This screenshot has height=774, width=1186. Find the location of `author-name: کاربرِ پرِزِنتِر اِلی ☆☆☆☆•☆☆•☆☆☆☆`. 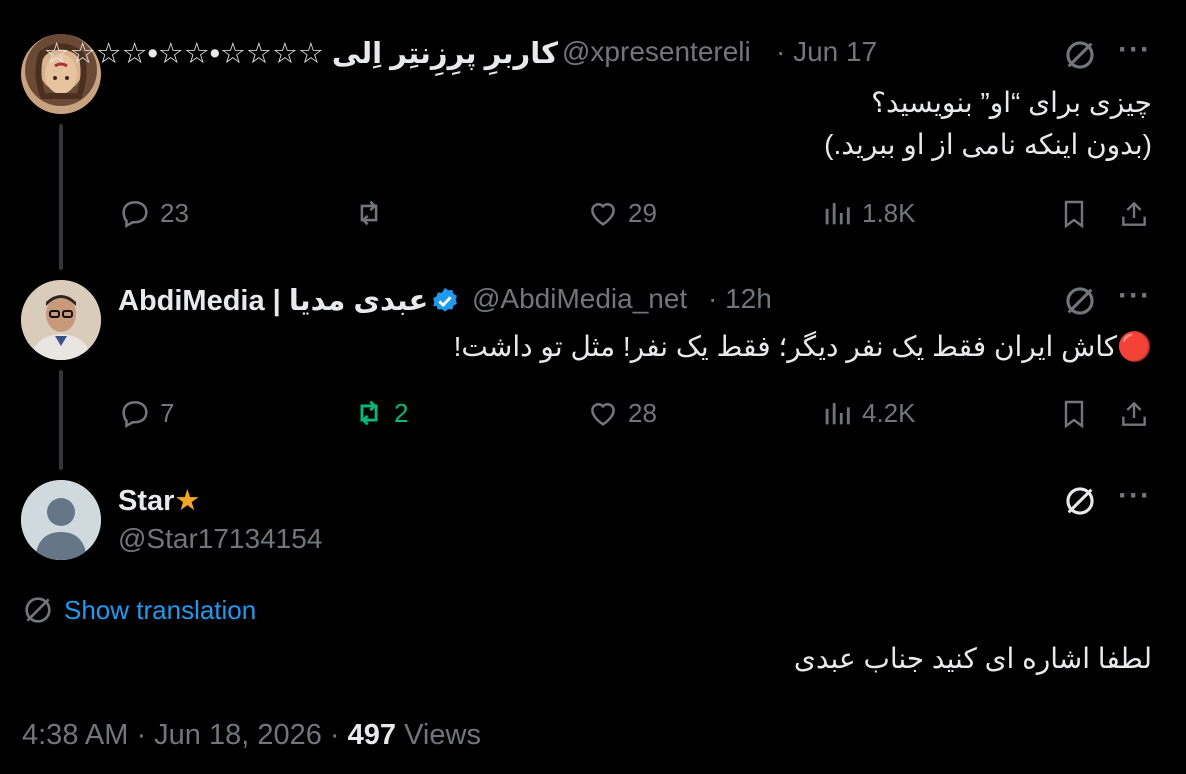

author-name: کاربرِ پرِزِنتِر اِلی ☆☆☆☆•☆☆•☆☆☆☆ is located at coordinates (301, 53).